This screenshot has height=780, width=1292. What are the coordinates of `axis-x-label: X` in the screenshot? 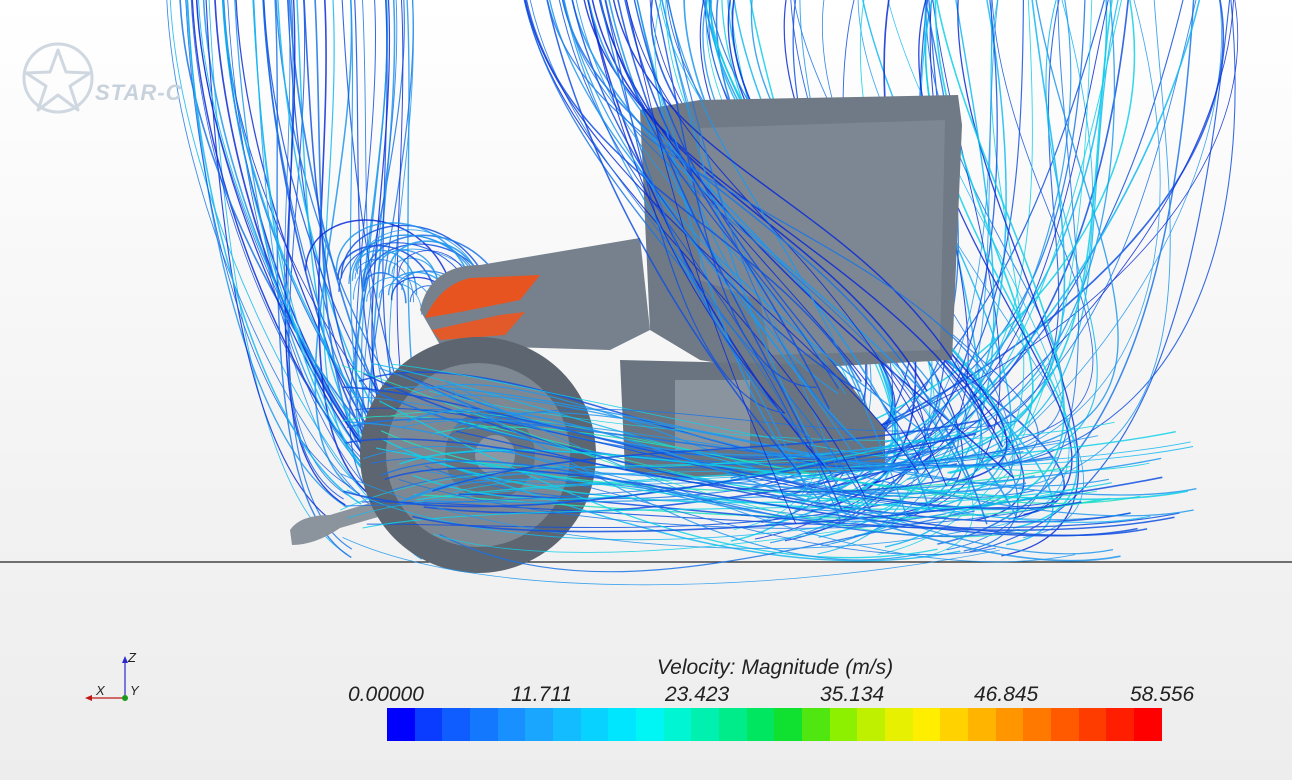 It's located at (100, 690).